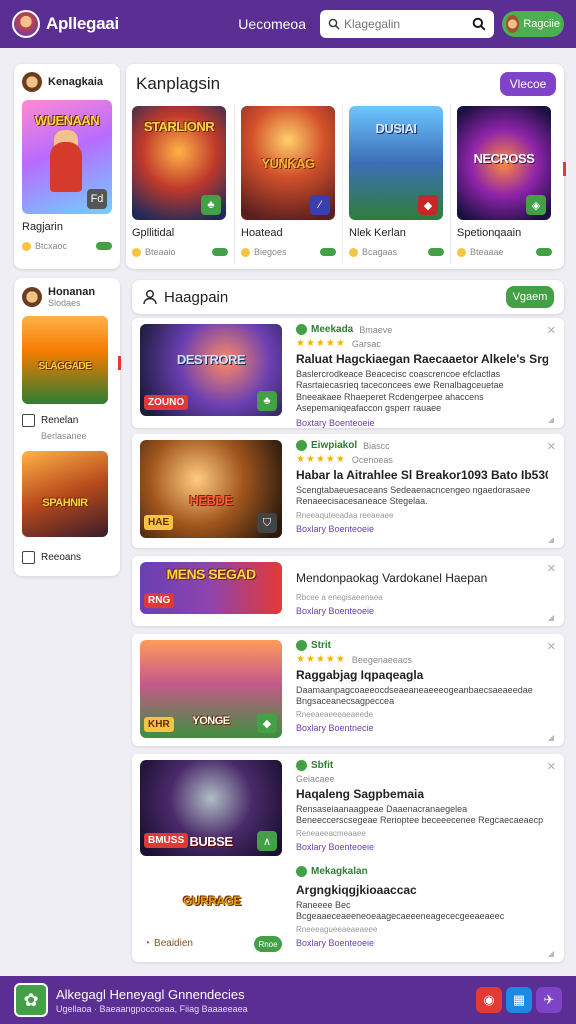 The height and width of the screenshot is (1024, 576). I want to click on rating-sub: Beegenaeeacs, so click(381, 659).